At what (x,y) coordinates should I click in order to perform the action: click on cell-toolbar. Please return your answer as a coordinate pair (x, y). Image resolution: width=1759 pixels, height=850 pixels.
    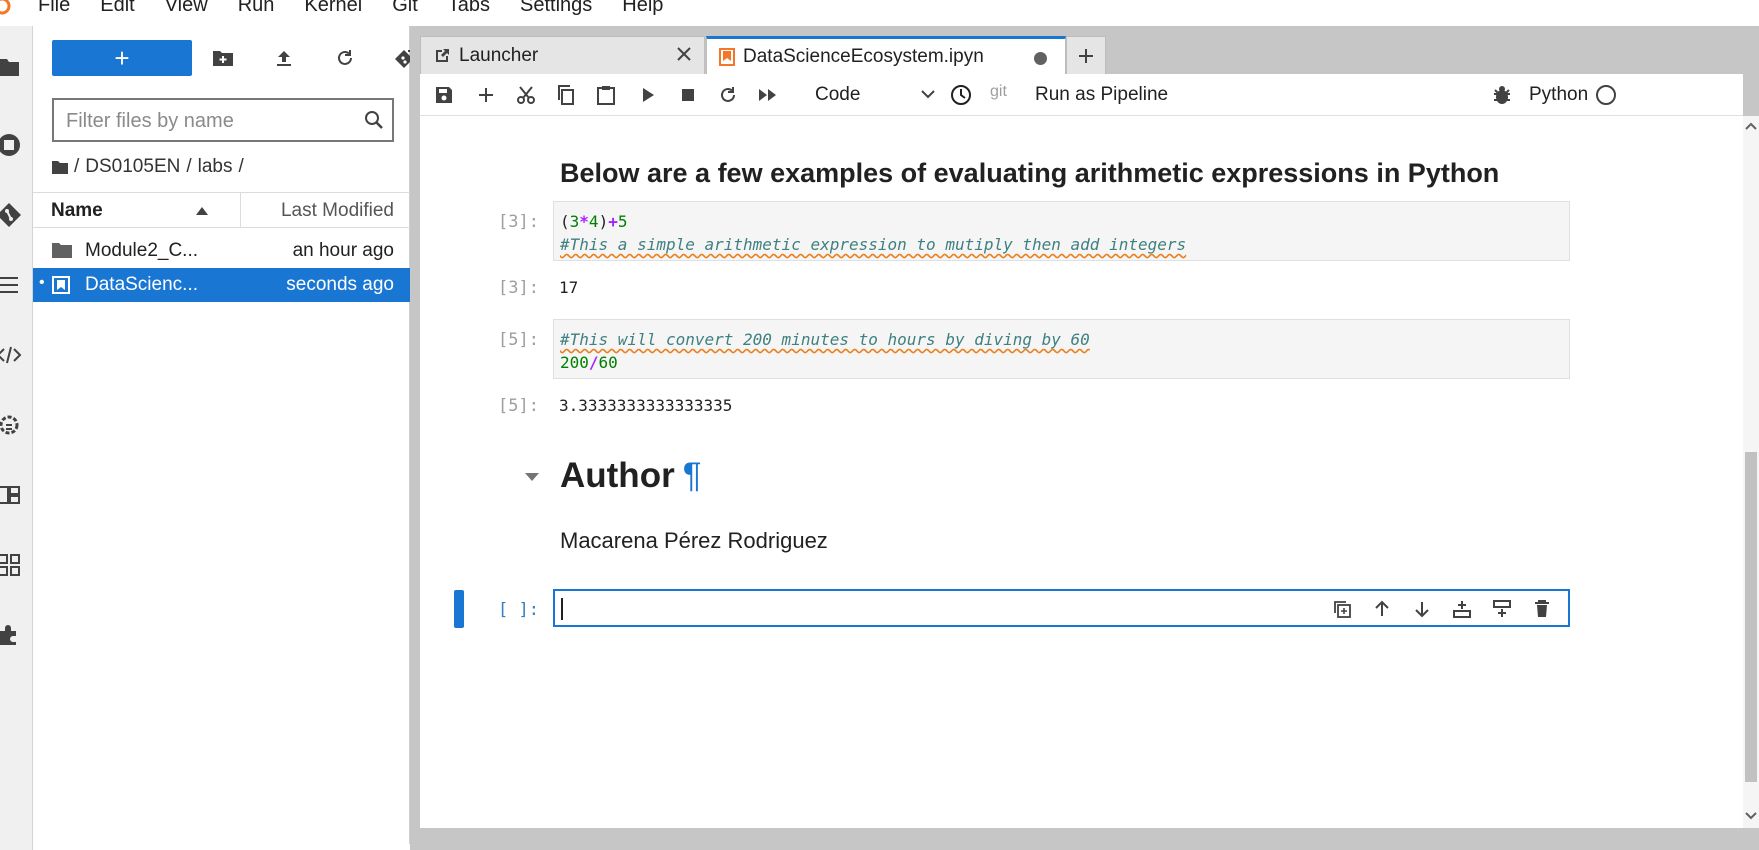
    Looking at the image, I should click on (1442, 609).